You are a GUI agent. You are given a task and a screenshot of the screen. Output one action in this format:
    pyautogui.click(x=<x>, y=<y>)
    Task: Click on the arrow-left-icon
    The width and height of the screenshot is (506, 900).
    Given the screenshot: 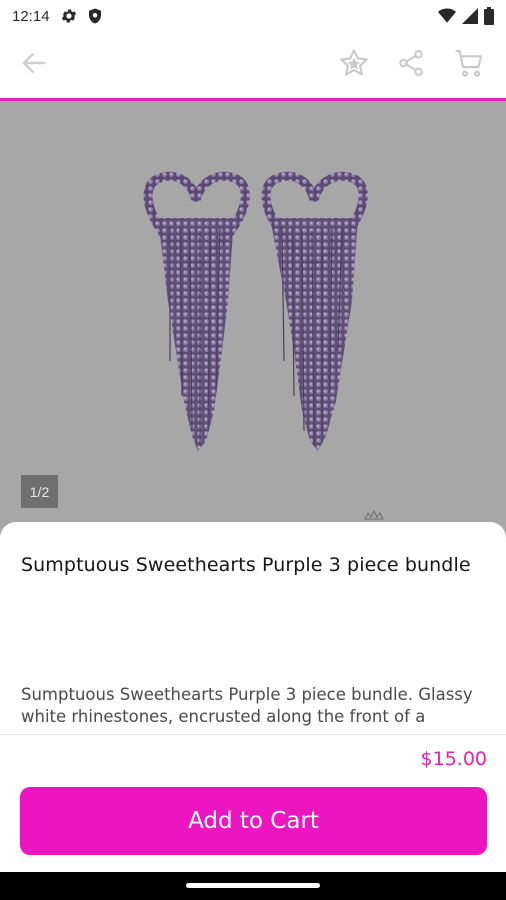 What is the action you would take?
    pyautogui.click(x=34, y=65)
    